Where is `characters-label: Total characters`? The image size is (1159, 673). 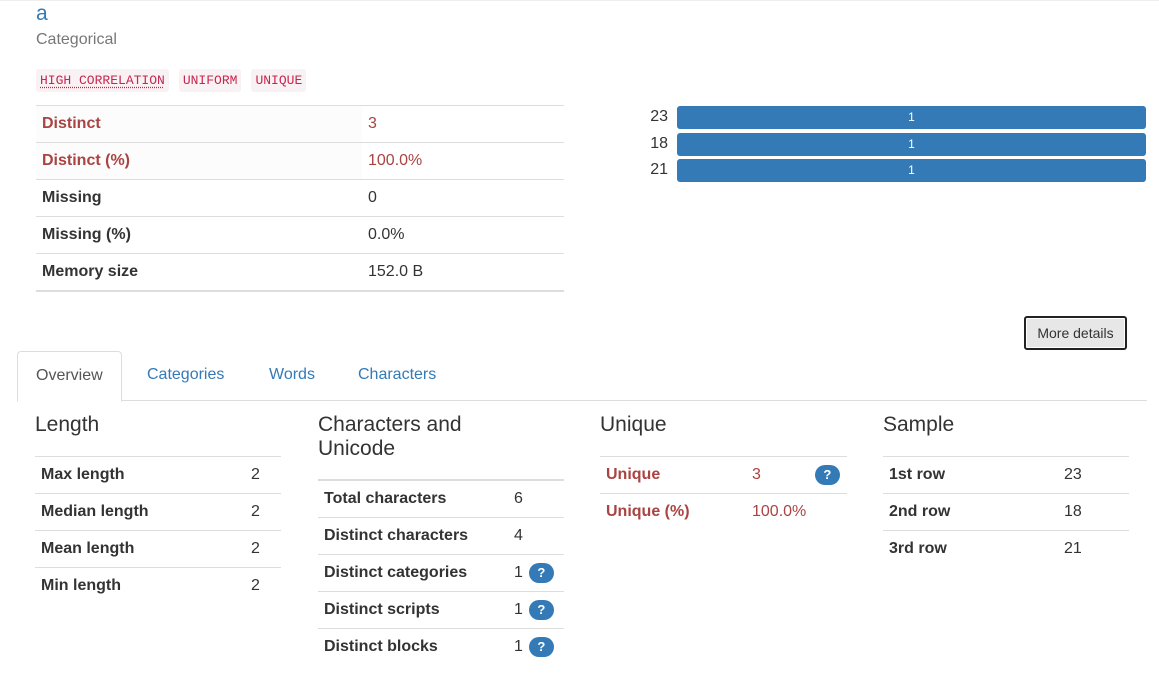 characters-label: Total characters is located at coordinates (413, 498).